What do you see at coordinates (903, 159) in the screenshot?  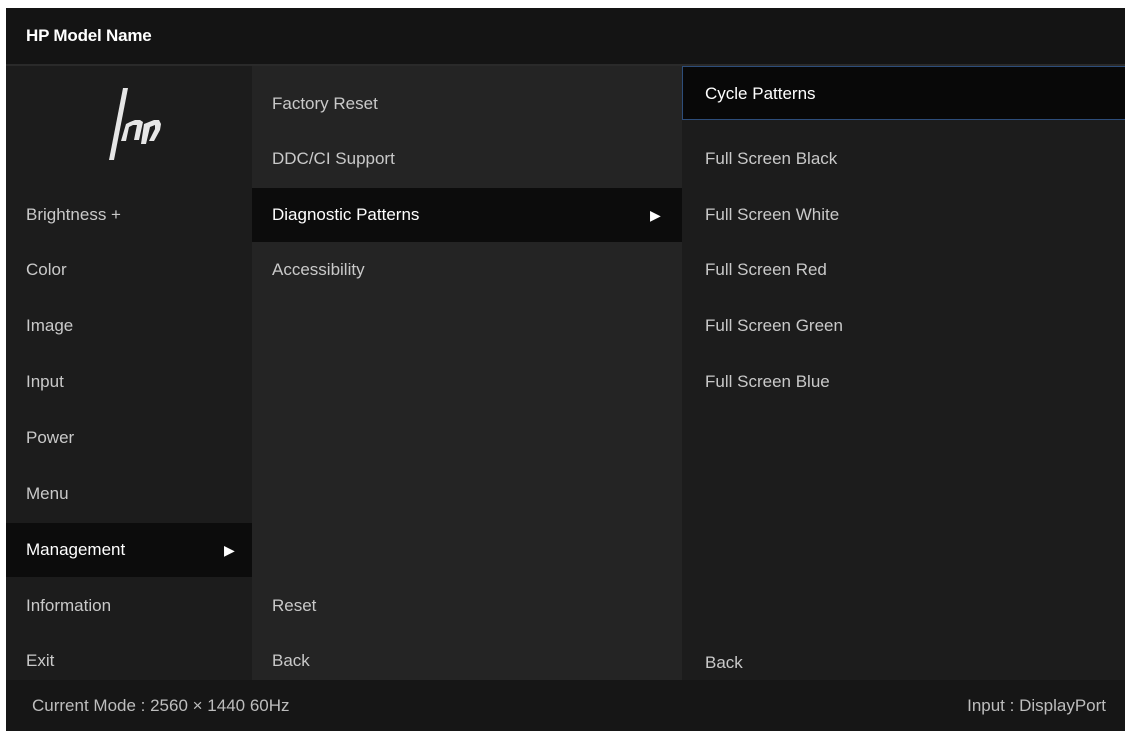 I see `pattern-item-full-screen-black: Full Screen Black` at bounding box center [903, 159].